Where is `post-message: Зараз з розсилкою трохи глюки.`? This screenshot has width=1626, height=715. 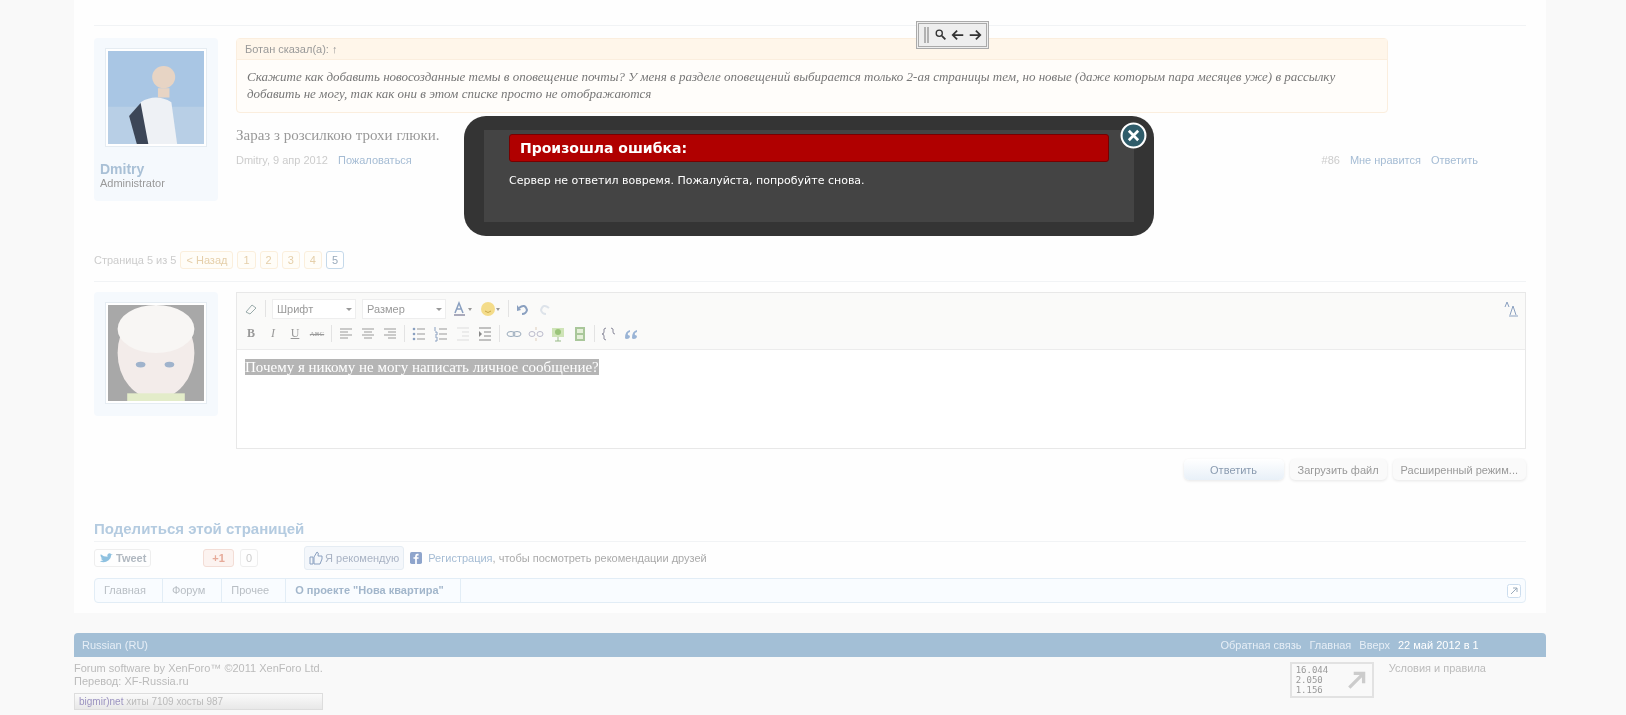 post-message: Зараз з розсилкою трохи глюки. is located at coordinates (338, 135).